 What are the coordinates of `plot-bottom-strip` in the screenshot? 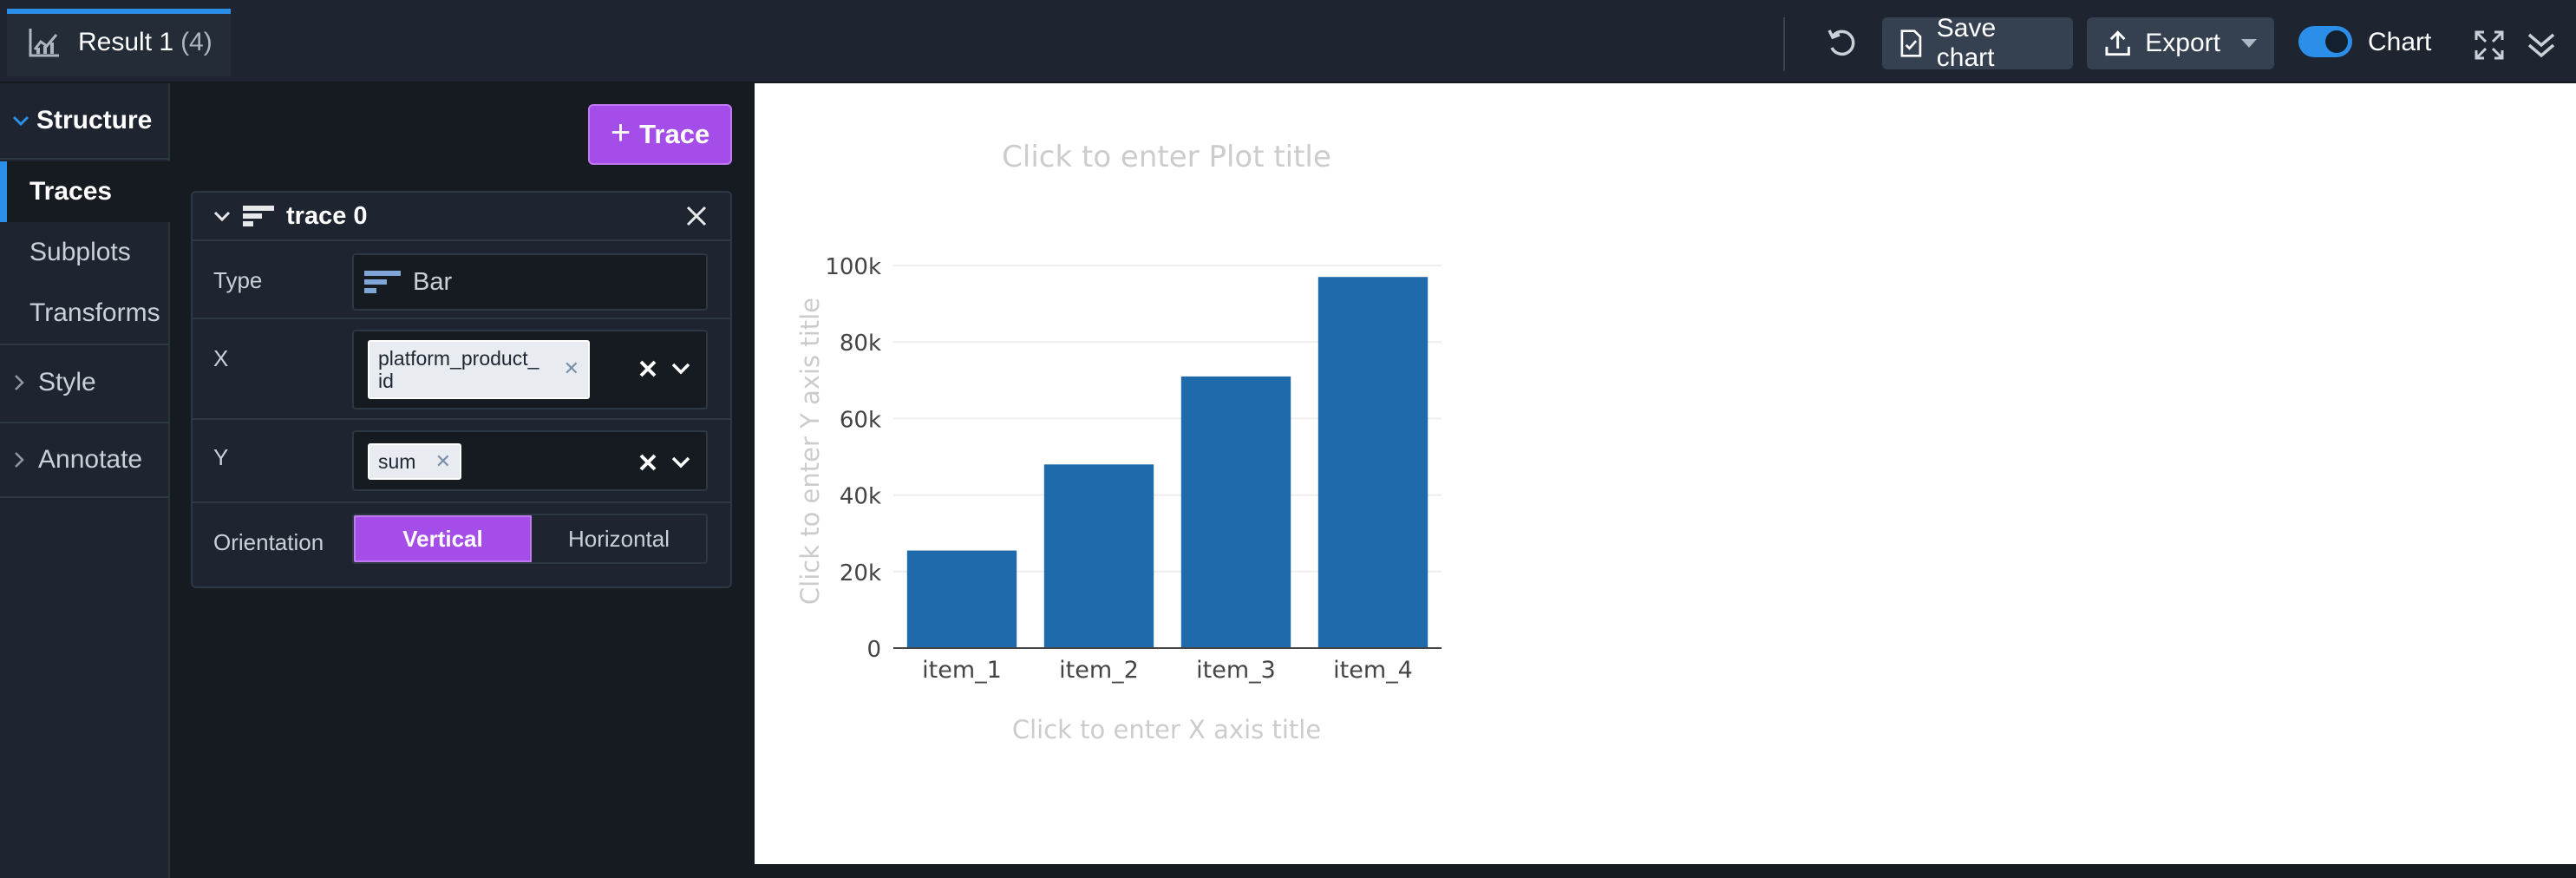 It's located at (1665, 871).